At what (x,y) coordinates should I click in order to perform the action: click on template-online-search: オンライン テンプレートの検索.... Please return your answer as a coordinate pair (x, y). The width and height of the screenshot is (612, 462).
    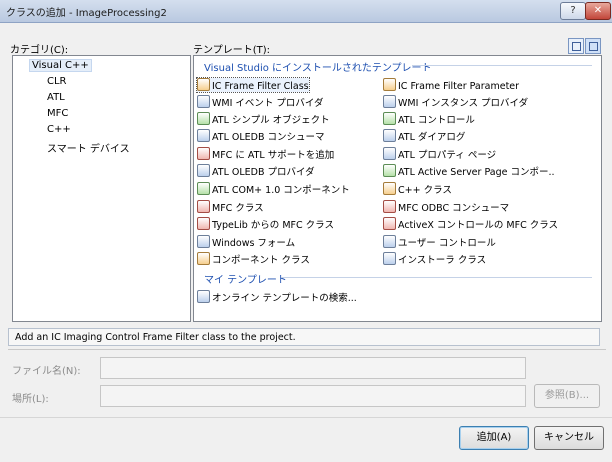
    Looking at the image, I should click on (277, 297).